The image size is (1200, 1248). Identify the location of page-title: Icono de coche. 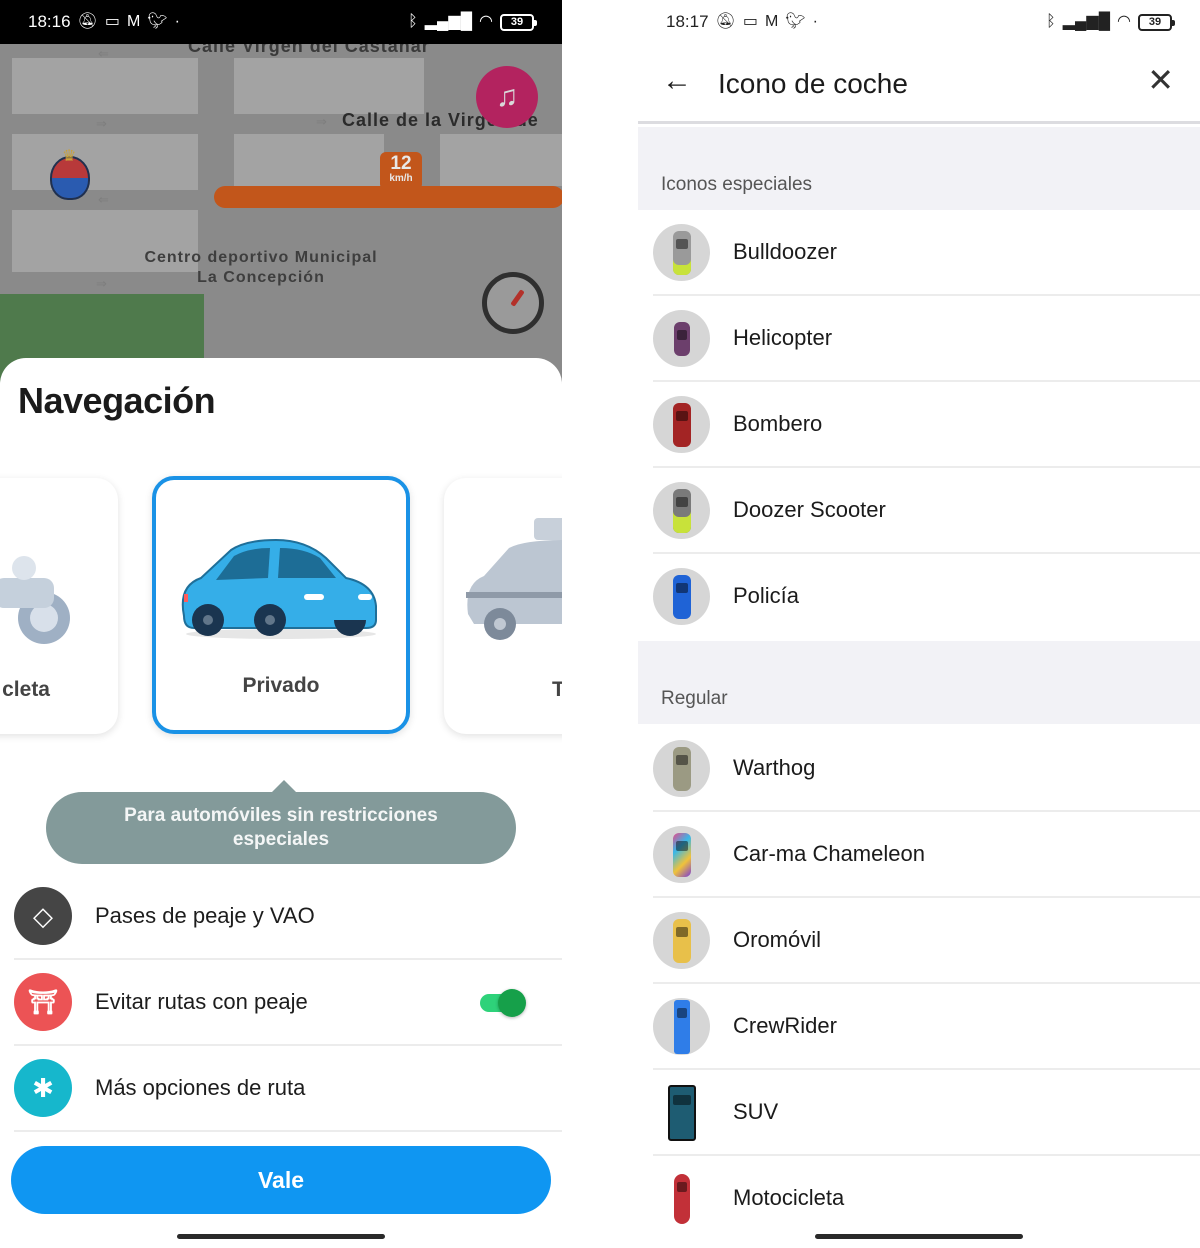
(813, 83).